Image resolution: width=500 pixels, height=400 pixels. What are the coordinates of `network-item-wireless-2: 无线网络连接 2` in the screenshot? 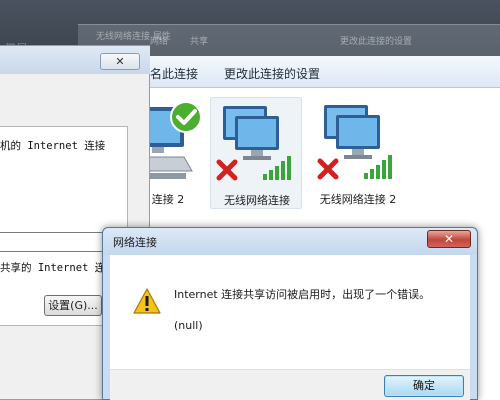 It's located at (358, 153).